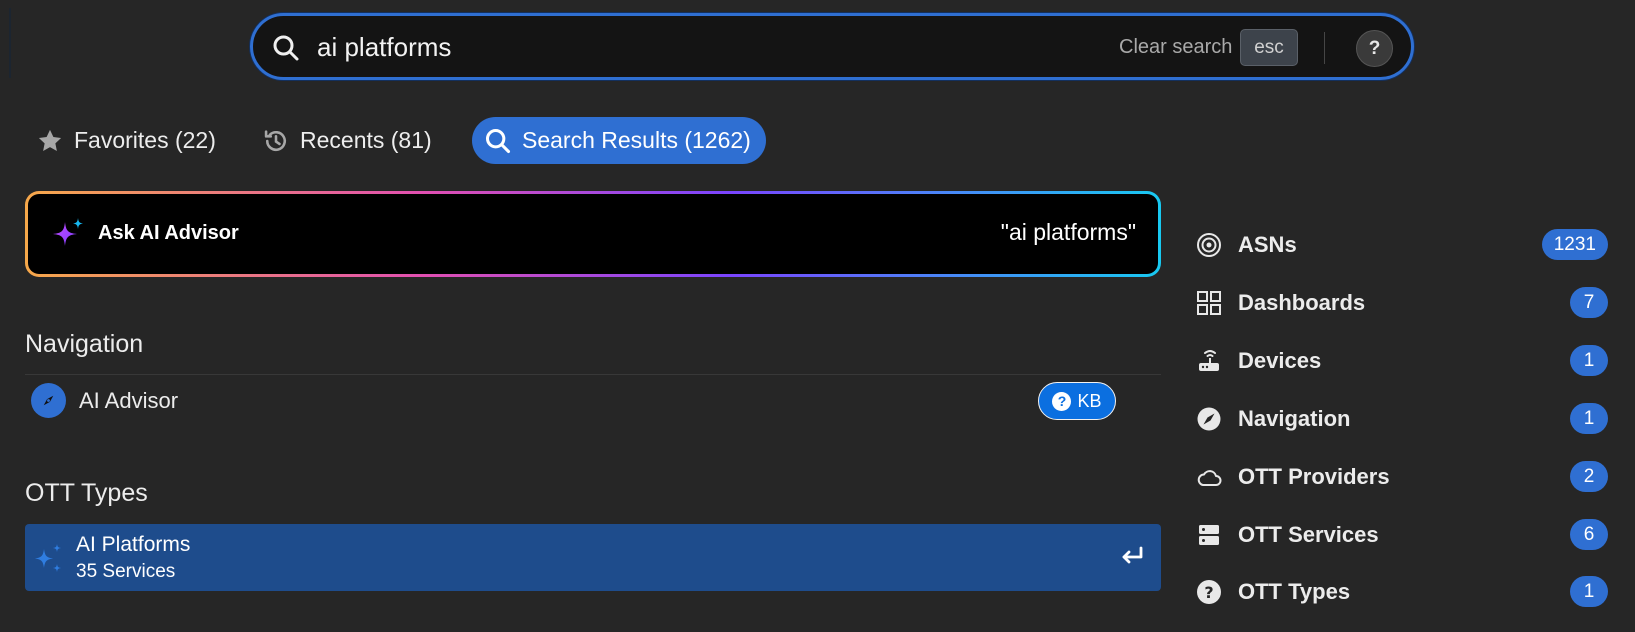  I want to click on sparkle-icon, so click(68, 232).